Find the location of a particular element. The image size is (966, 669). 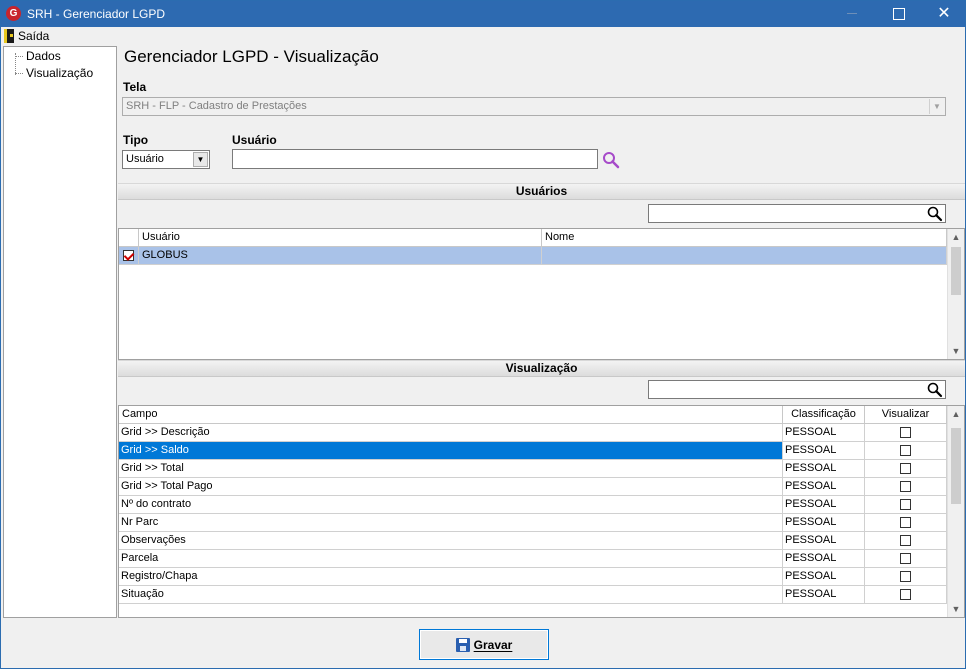

table-row: Nr Parc PESSOAL is located at coordinates (533, 523).